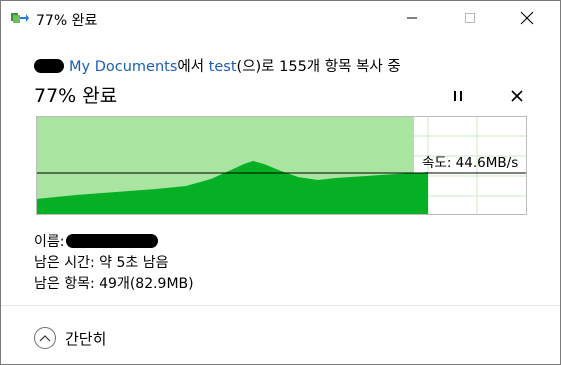 The width and height of the screenshot is (561, 365). I want to click on redacted-count, so click(49, 66).